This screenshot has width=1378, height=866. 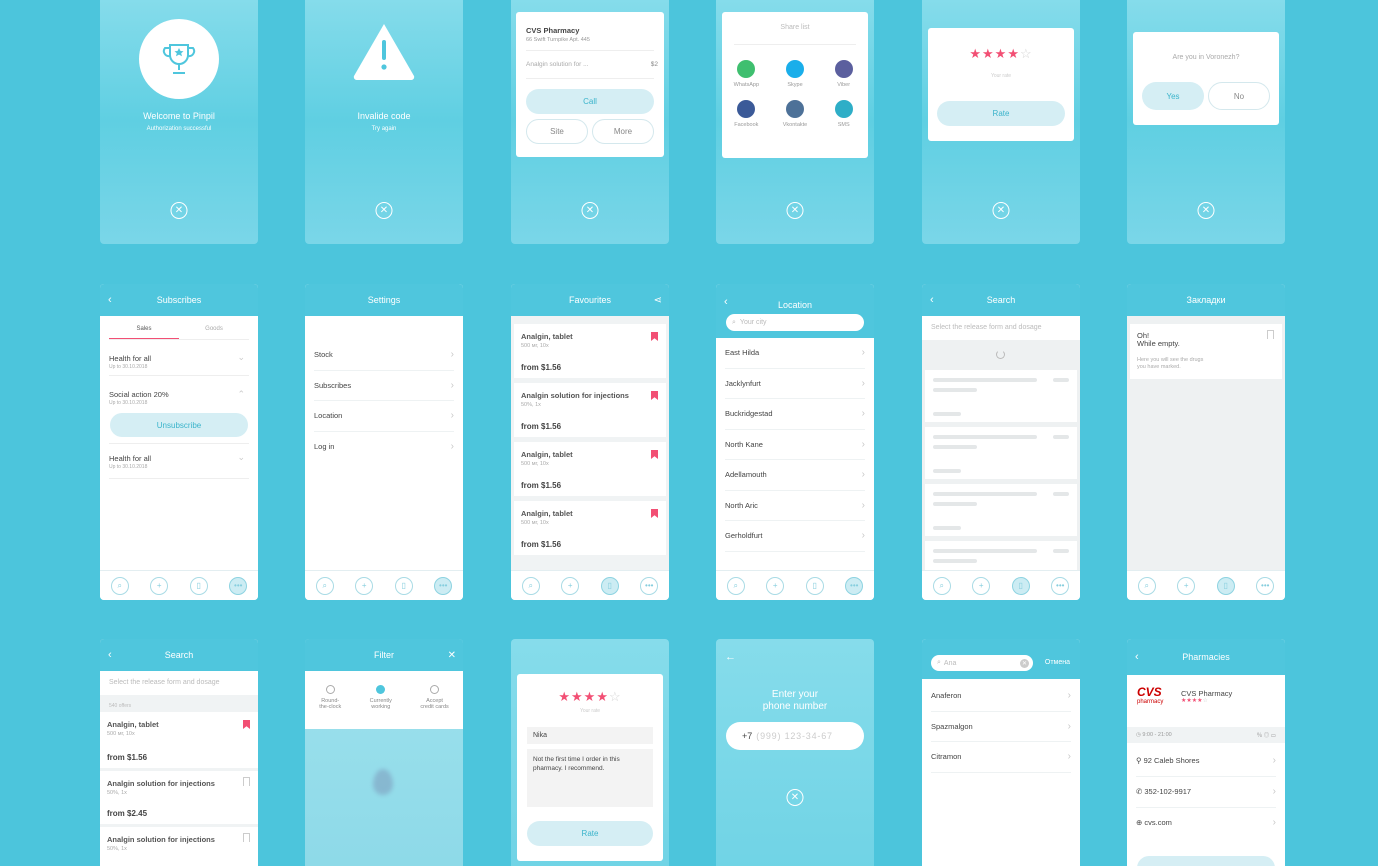 I want to click on filter-option: Currently working, so click(x=381, y=707).